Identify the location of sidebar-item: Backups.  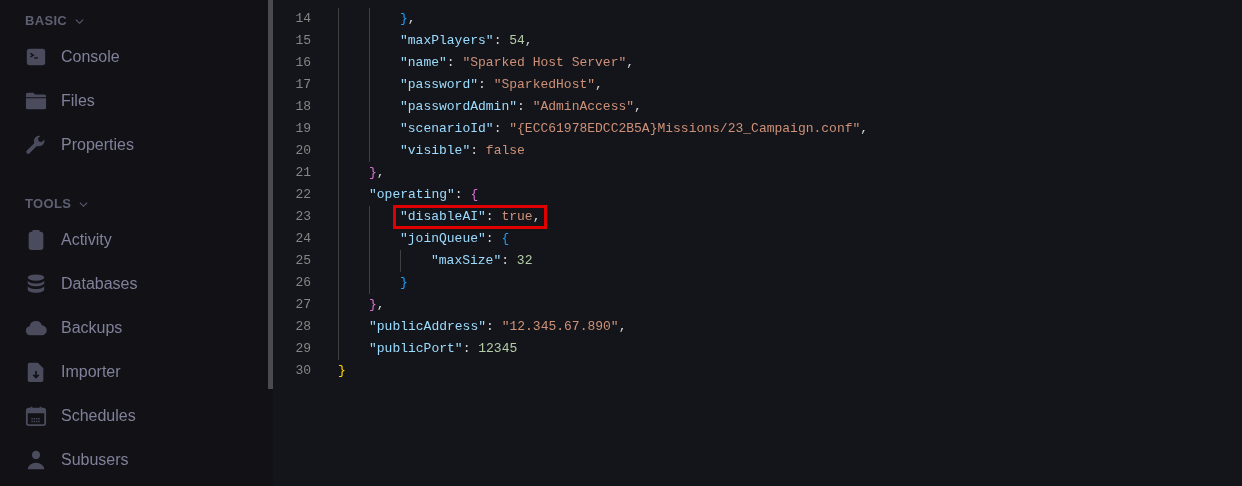
(92, 328).